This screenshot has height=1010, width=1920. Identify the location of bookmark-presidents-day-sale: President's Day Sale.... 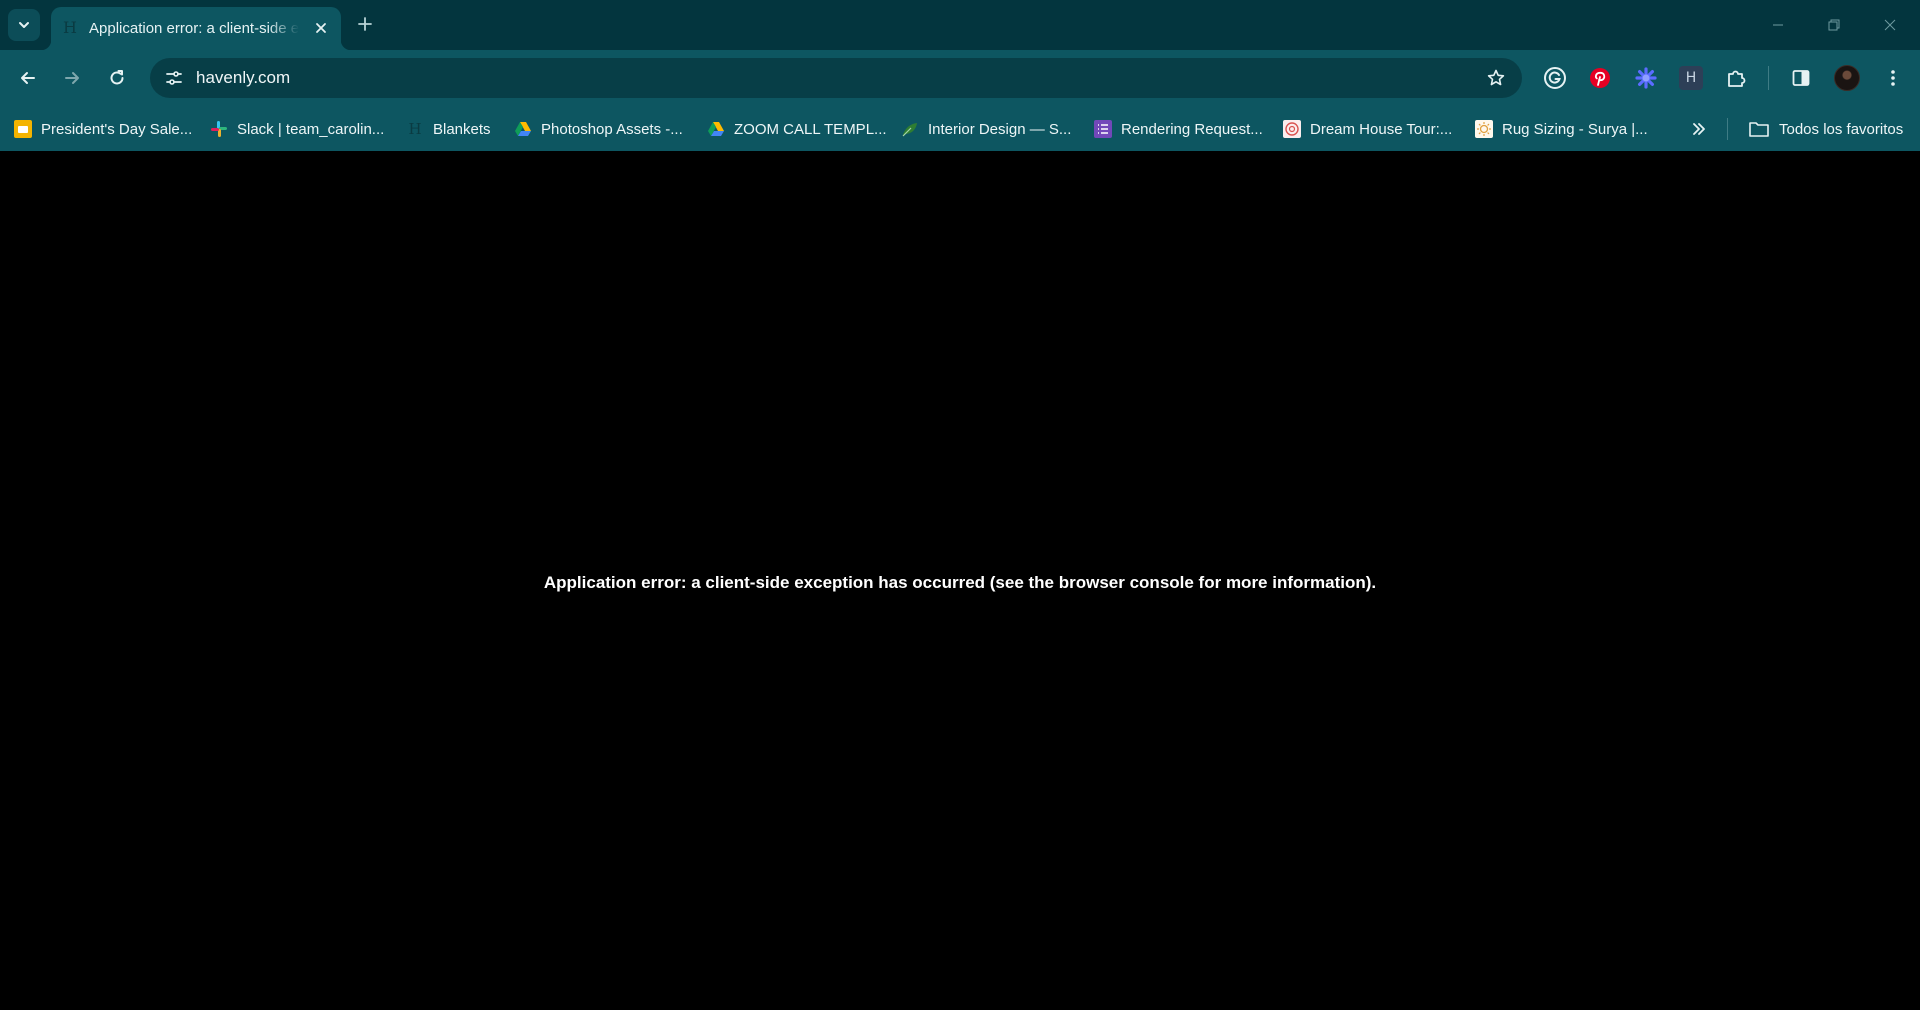
(103, 129).